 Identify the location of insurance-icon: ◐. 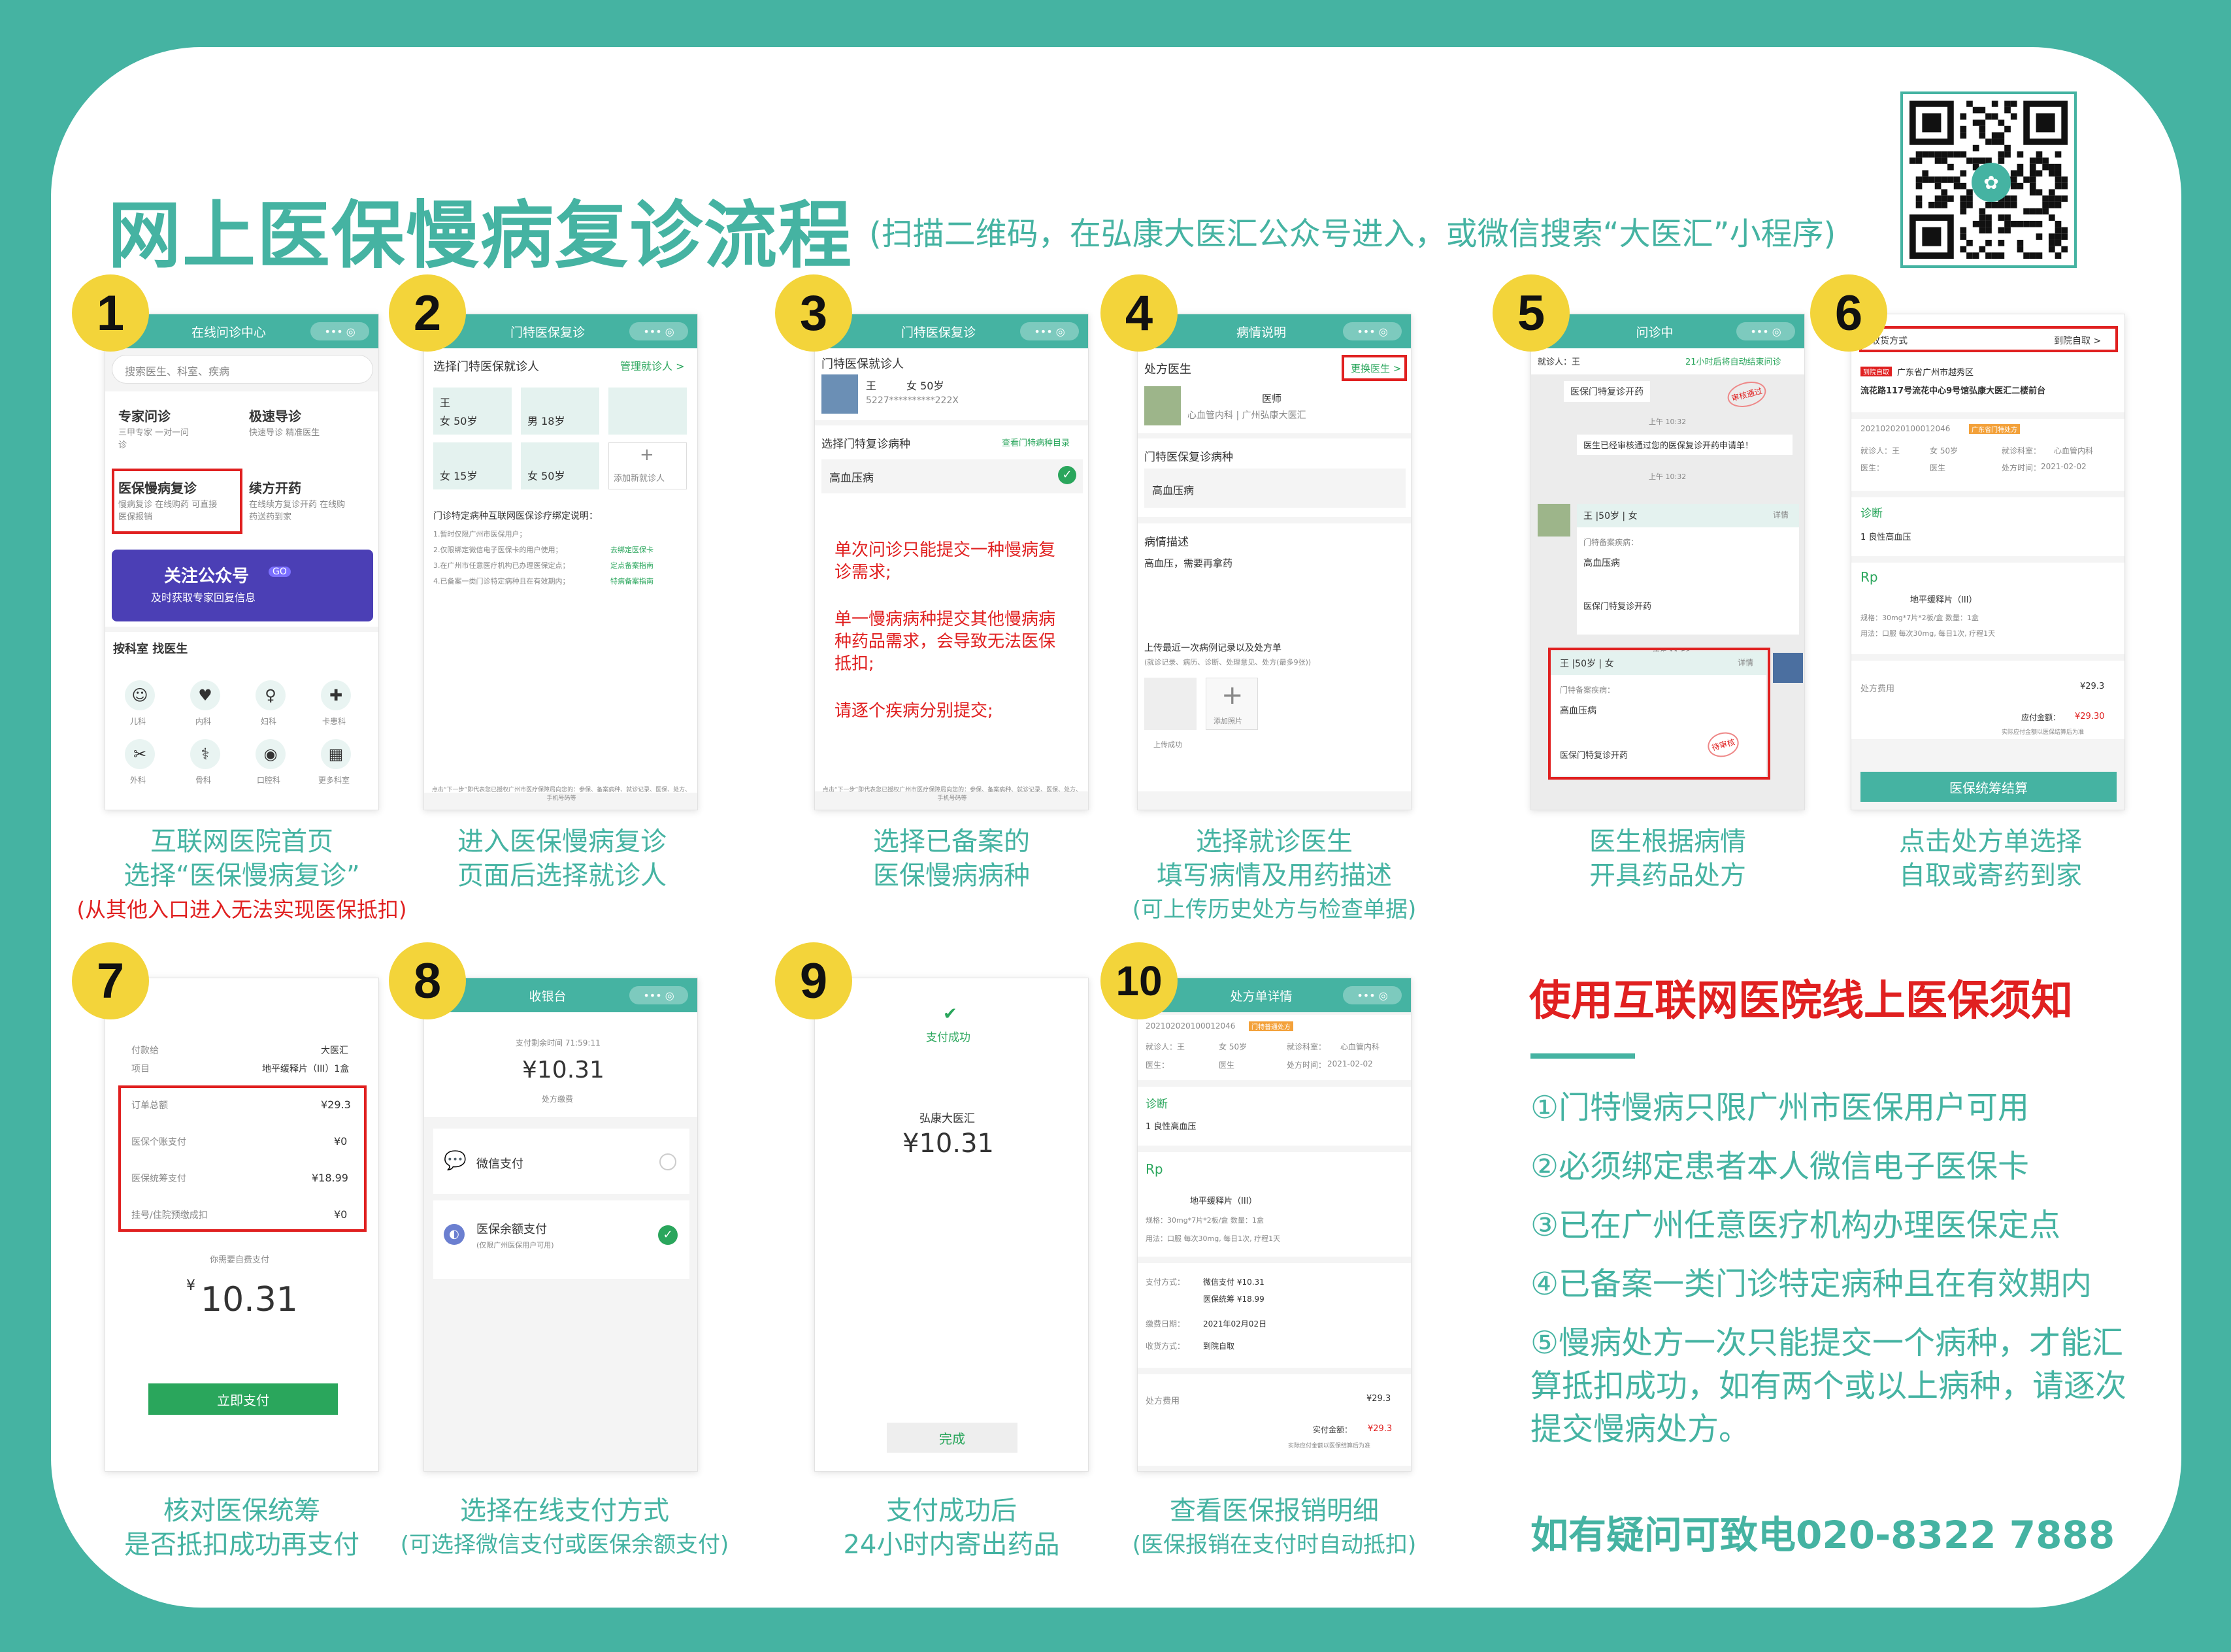
(454, 1234).